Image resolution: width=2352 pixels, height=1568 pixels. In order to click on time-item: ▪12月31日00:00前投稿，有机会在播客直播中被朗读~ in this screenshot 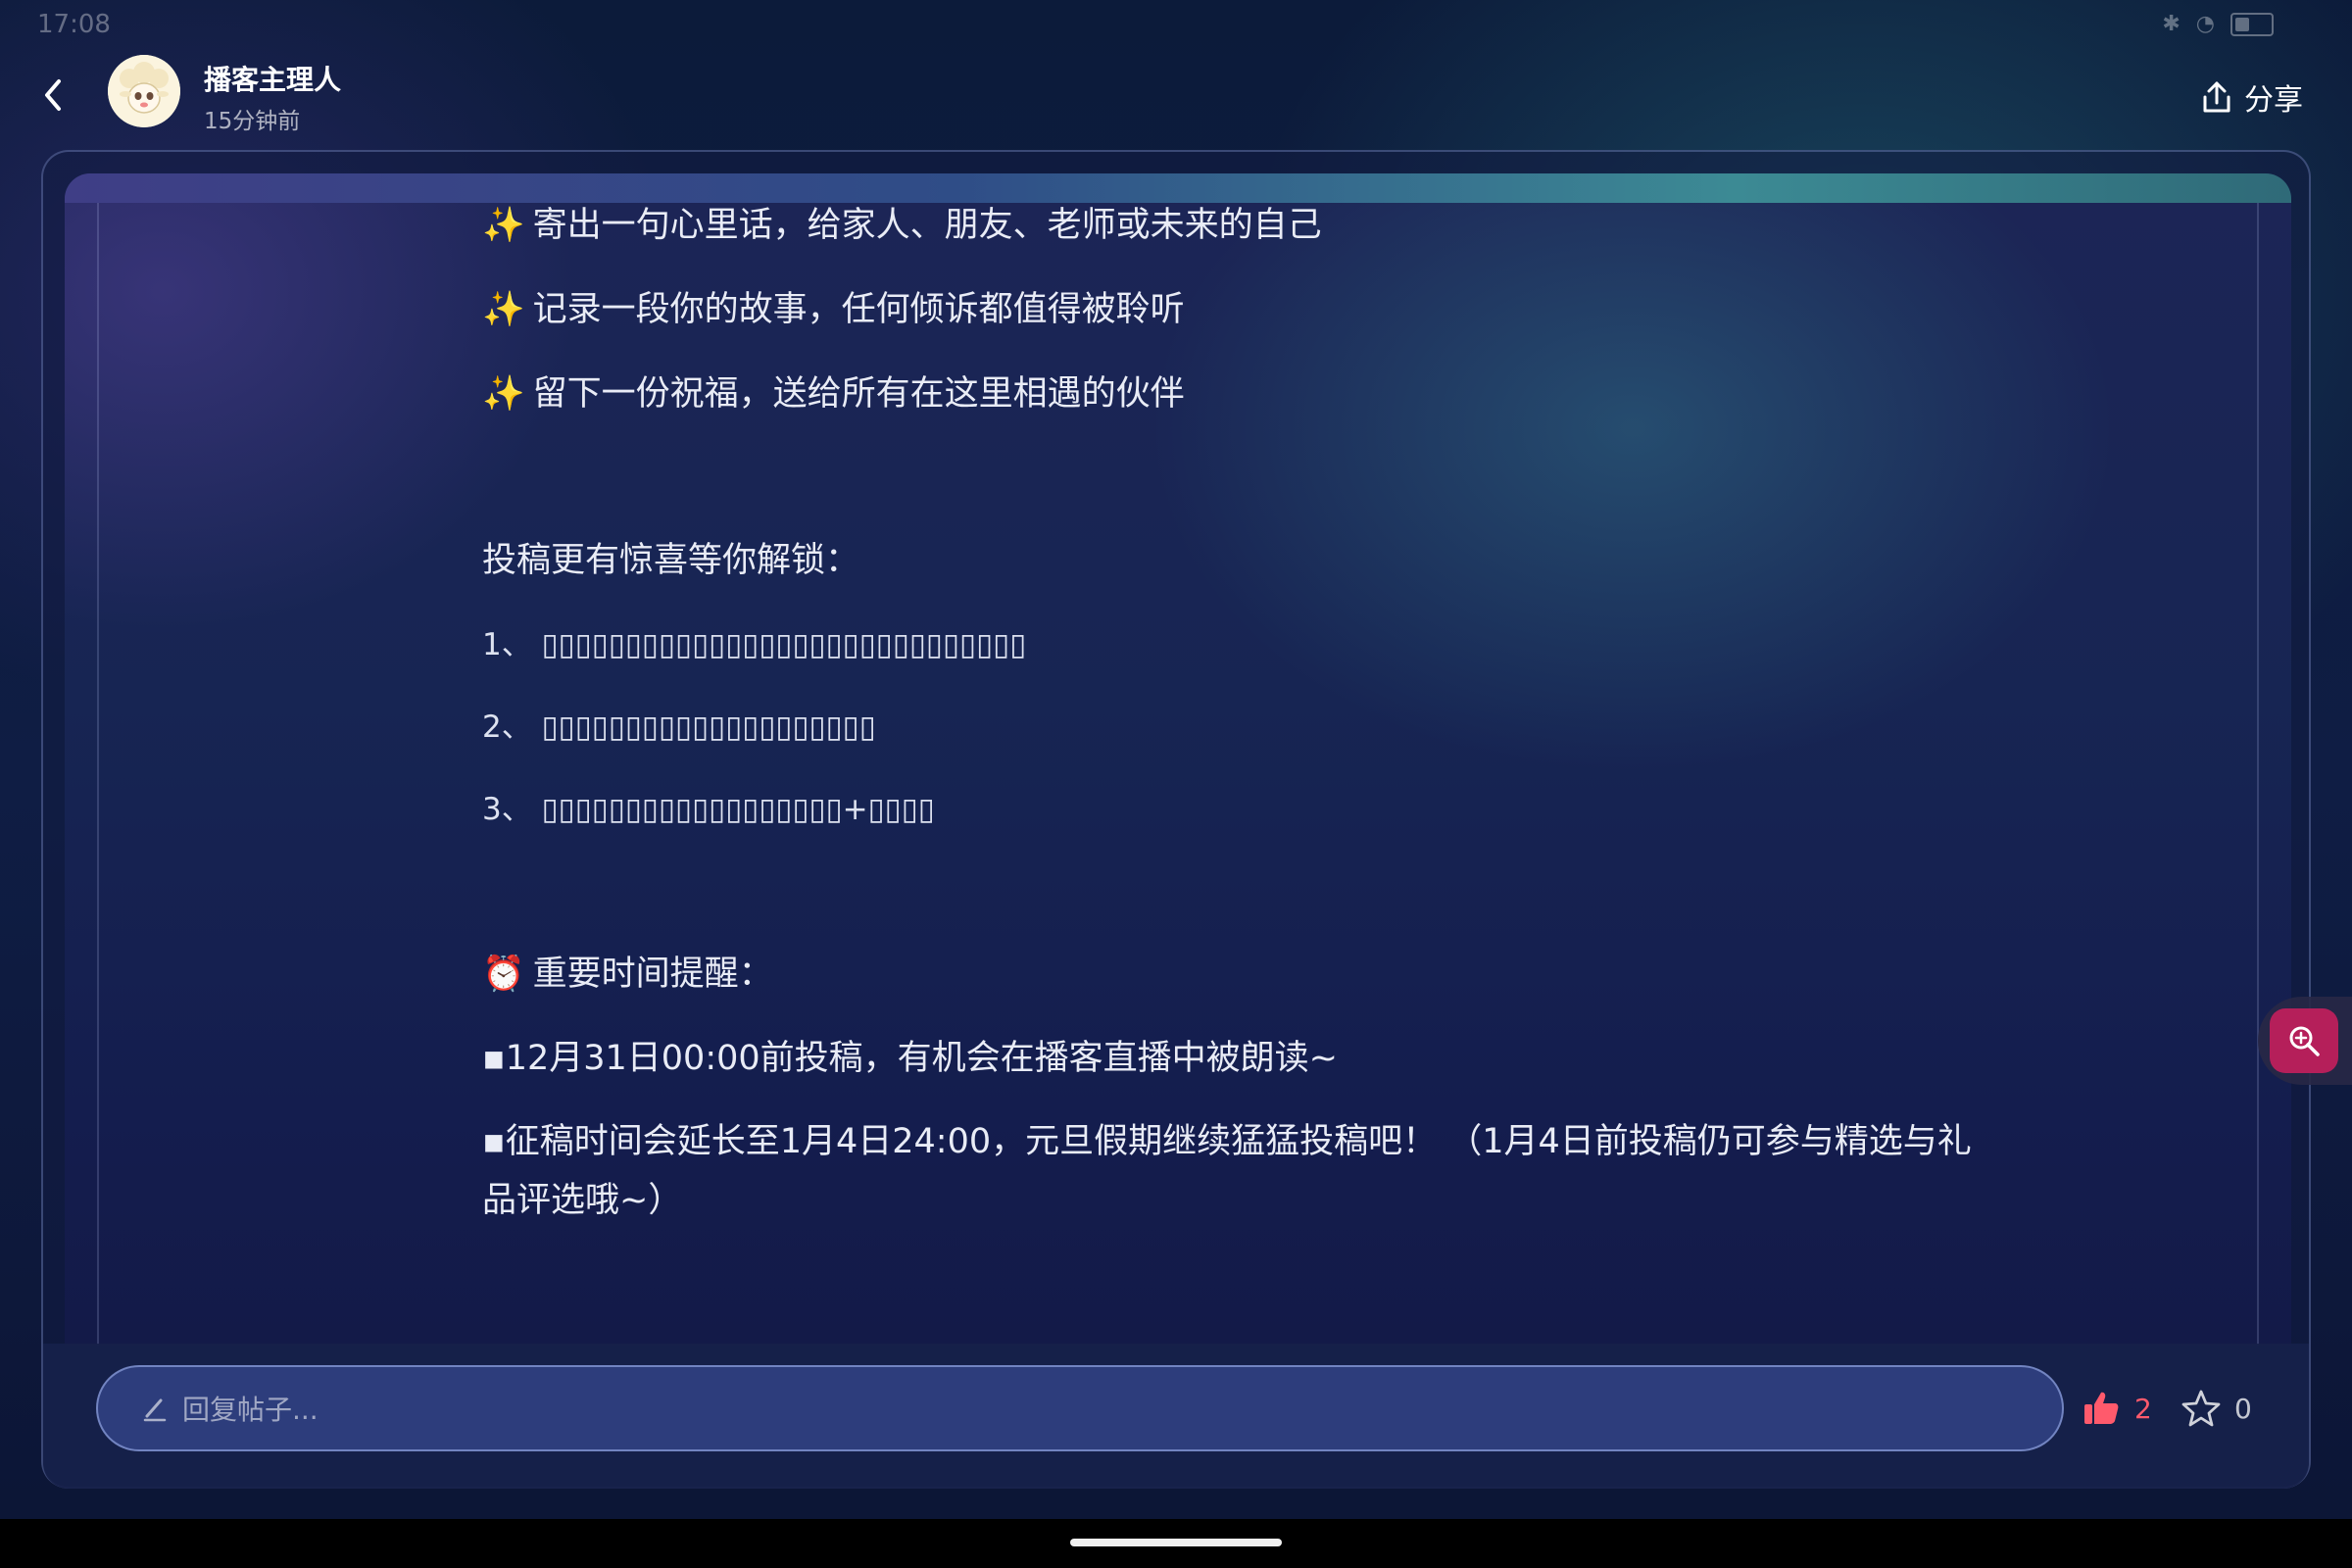, I will do `click(910, 1058)`.